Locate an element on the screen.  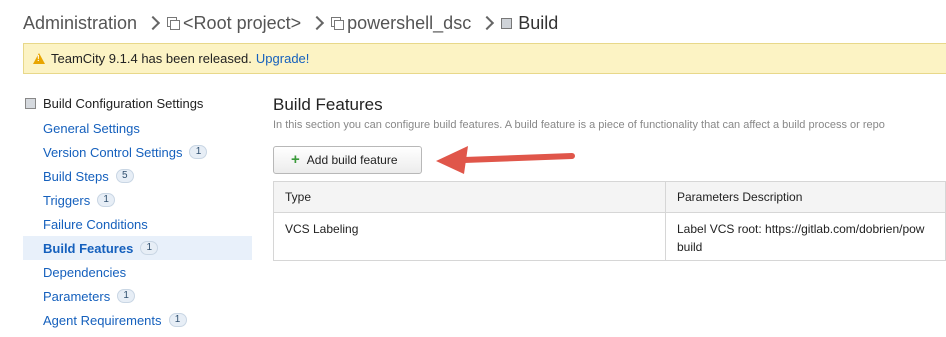
breadcrumb-label: Build is located at coordinates (538, 22).